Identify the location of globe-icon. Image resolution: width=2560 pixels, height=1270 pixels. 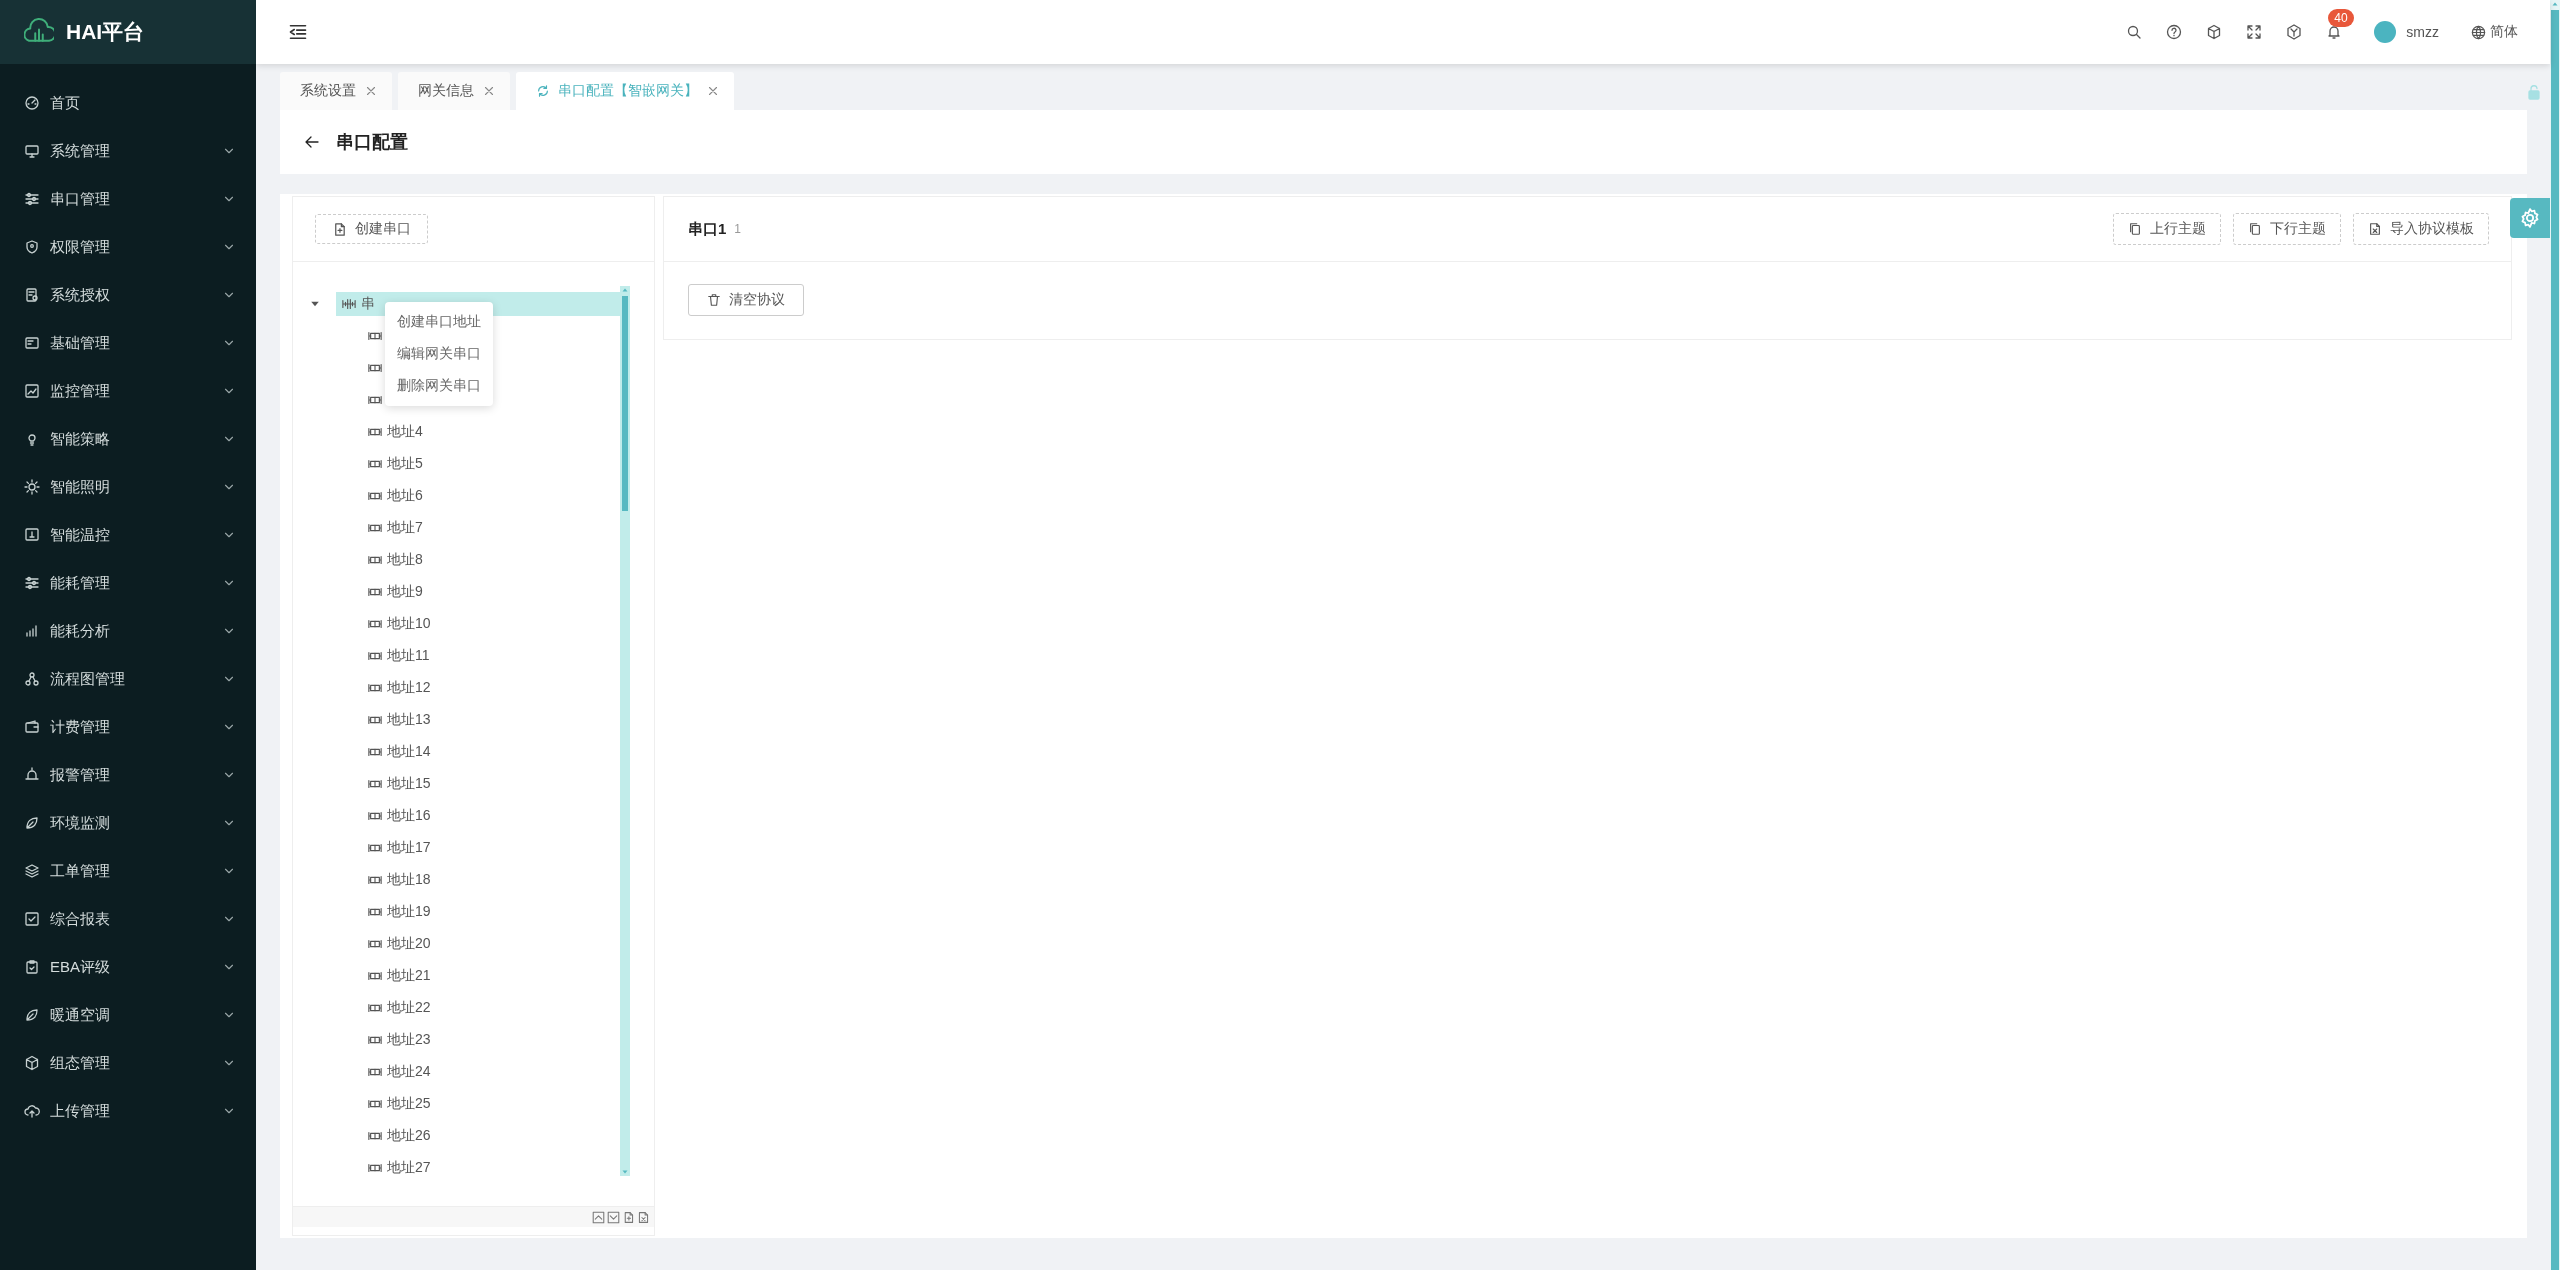
(2478, 32).